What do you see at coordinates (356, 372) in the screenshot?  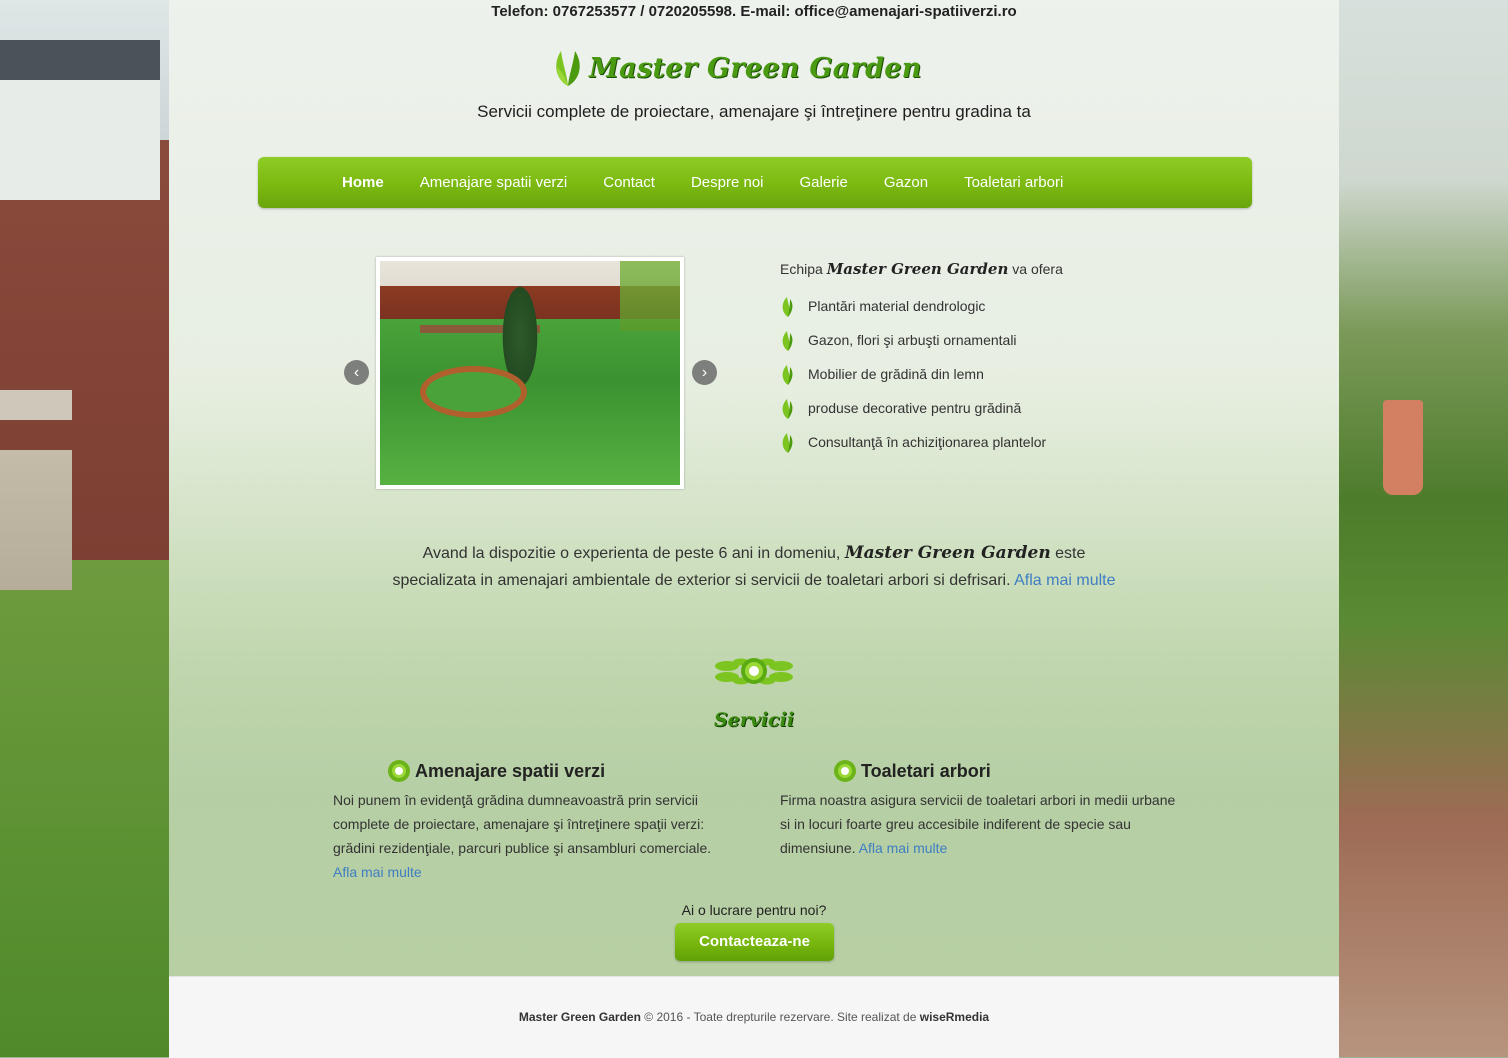 I see `chevron-left-icon: ‹` at bounding box center [356, 372].